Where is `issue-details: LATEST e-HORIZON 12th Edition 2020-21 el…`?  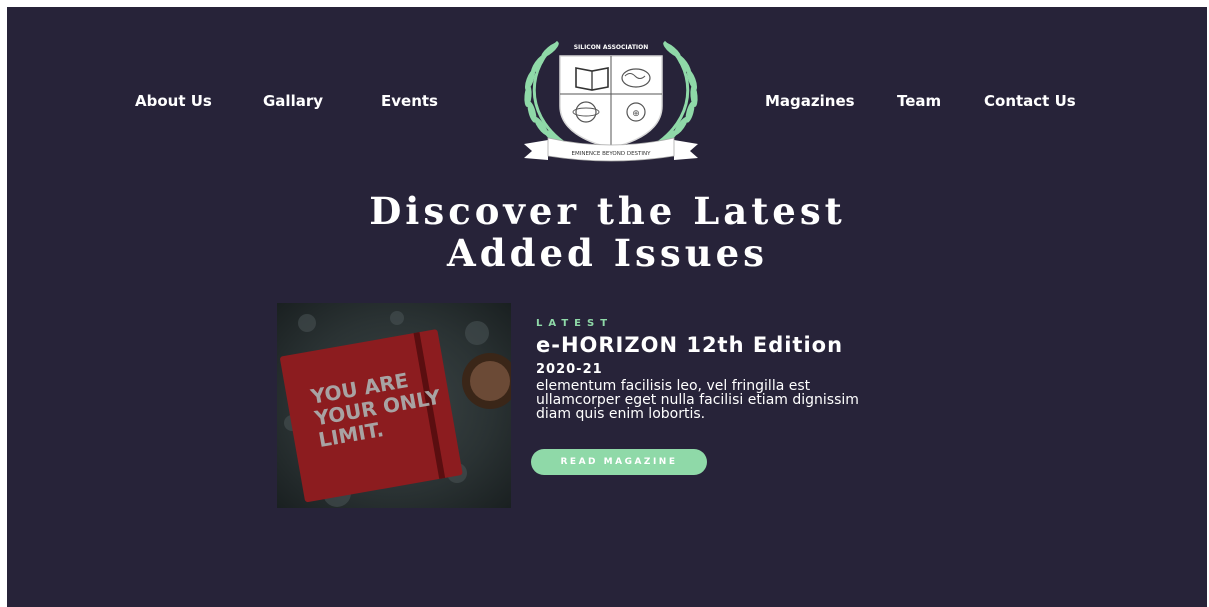
issue-details: LATEST e-HORIZON 12th Edition 2020-21 el… is located at coordinates (726, 369).